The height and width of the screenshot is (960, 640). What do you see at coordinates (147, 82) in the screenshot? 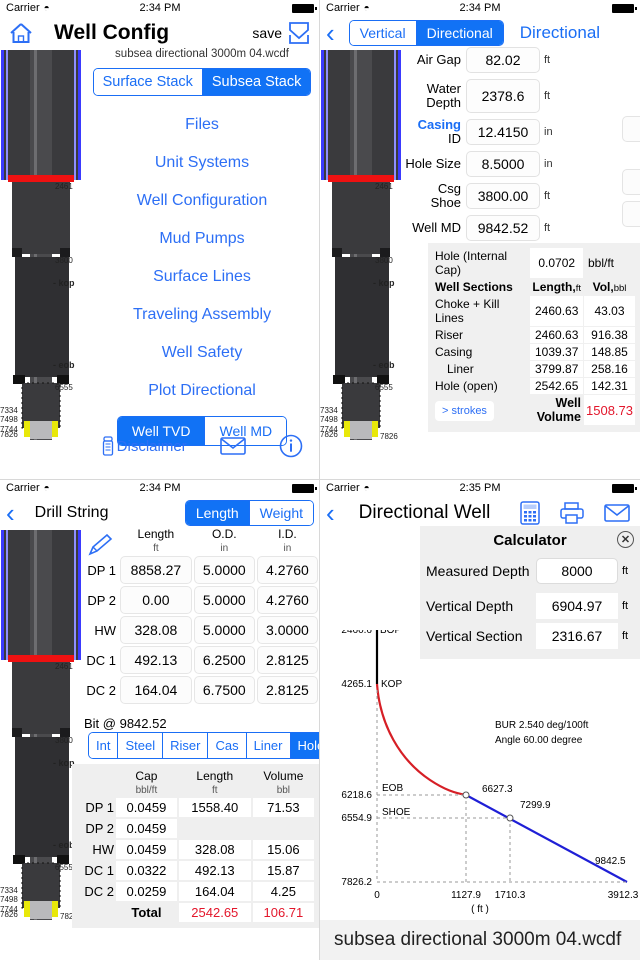
I see `tab-surface-stack: Surface Stack` at bounding box center [147, 82].